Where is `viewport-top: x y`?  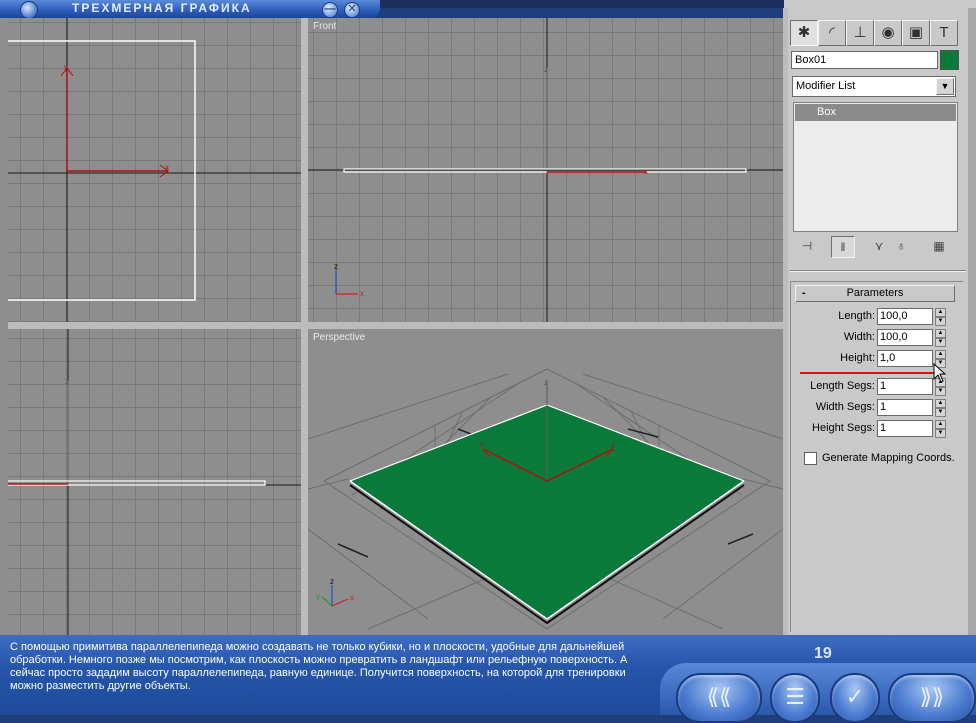 viewport-top: x y is located at coordinates (154, 170).